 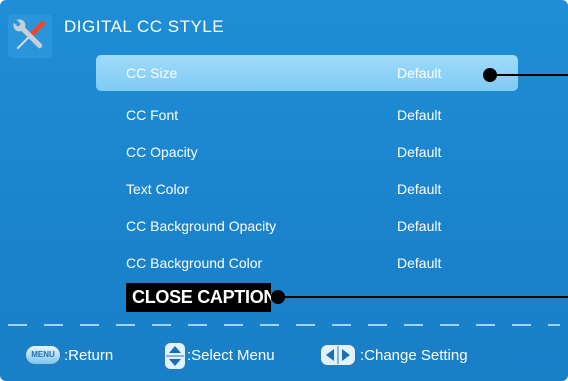 What do you see at coordinates (152, 115) in the screenshot?
I see `menu-item-label: CC Font` at bounding box center [152, 115].